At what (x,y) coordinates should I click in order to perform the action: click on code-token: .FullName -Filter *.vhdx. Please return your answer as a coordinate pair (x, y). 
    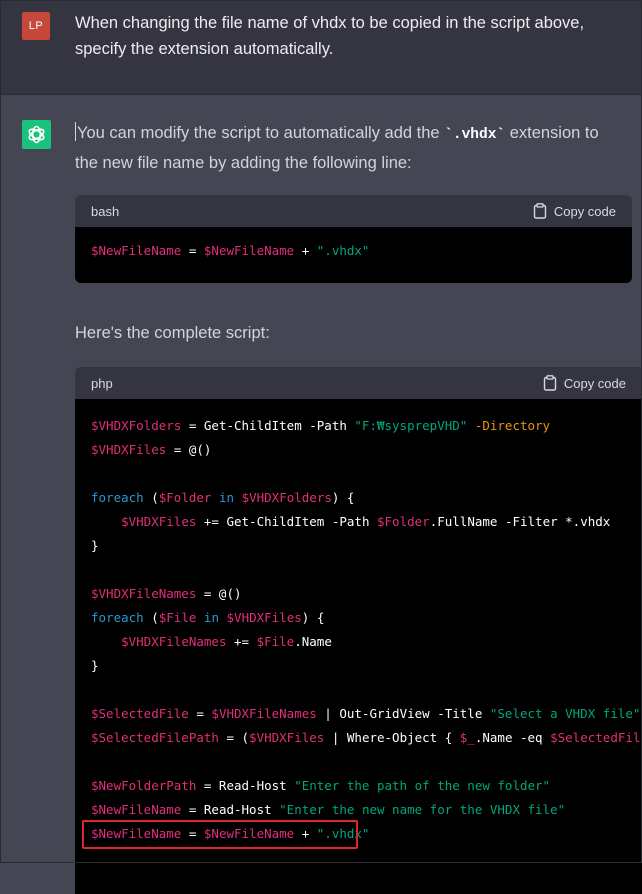
    Looking at the image, I should click on (520, 521).